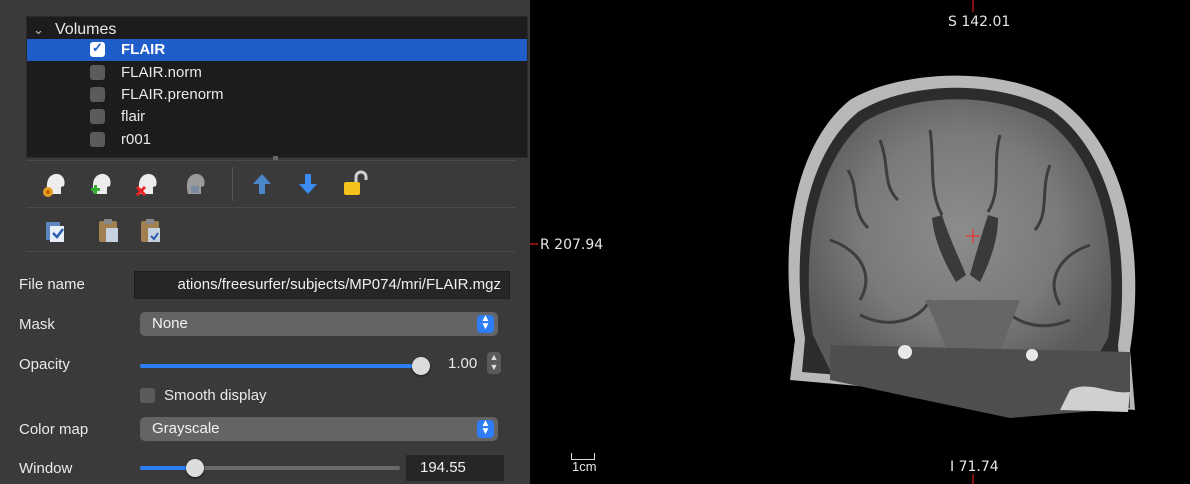 The width and height of the screenshot is (1190, 484). Describe the element at coordinates (277, 117) in the screenshot. I see `layer-item-flair-lower: flair` at that location.